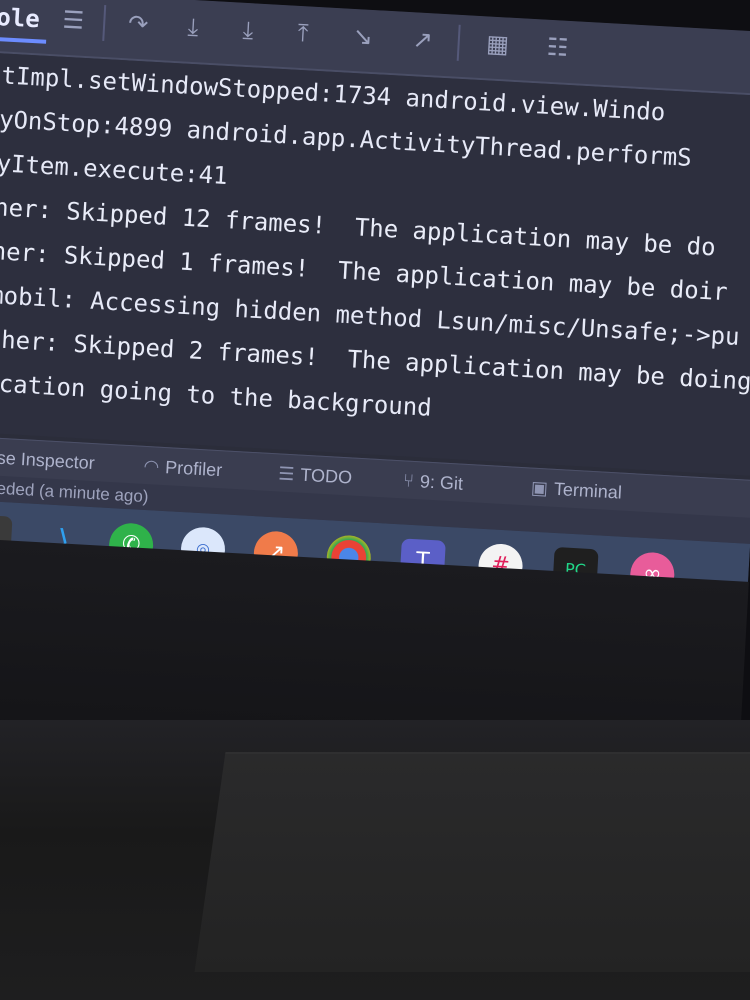  What do you see at coordinates (114, 169) in the screenshot?
I see `log-line: tyItem.execute:41` at bounding box center [114, 169].